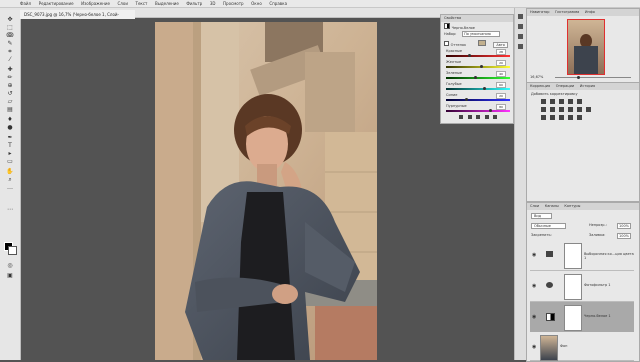  I want to click on background-color-swatch, so click(12, 250).